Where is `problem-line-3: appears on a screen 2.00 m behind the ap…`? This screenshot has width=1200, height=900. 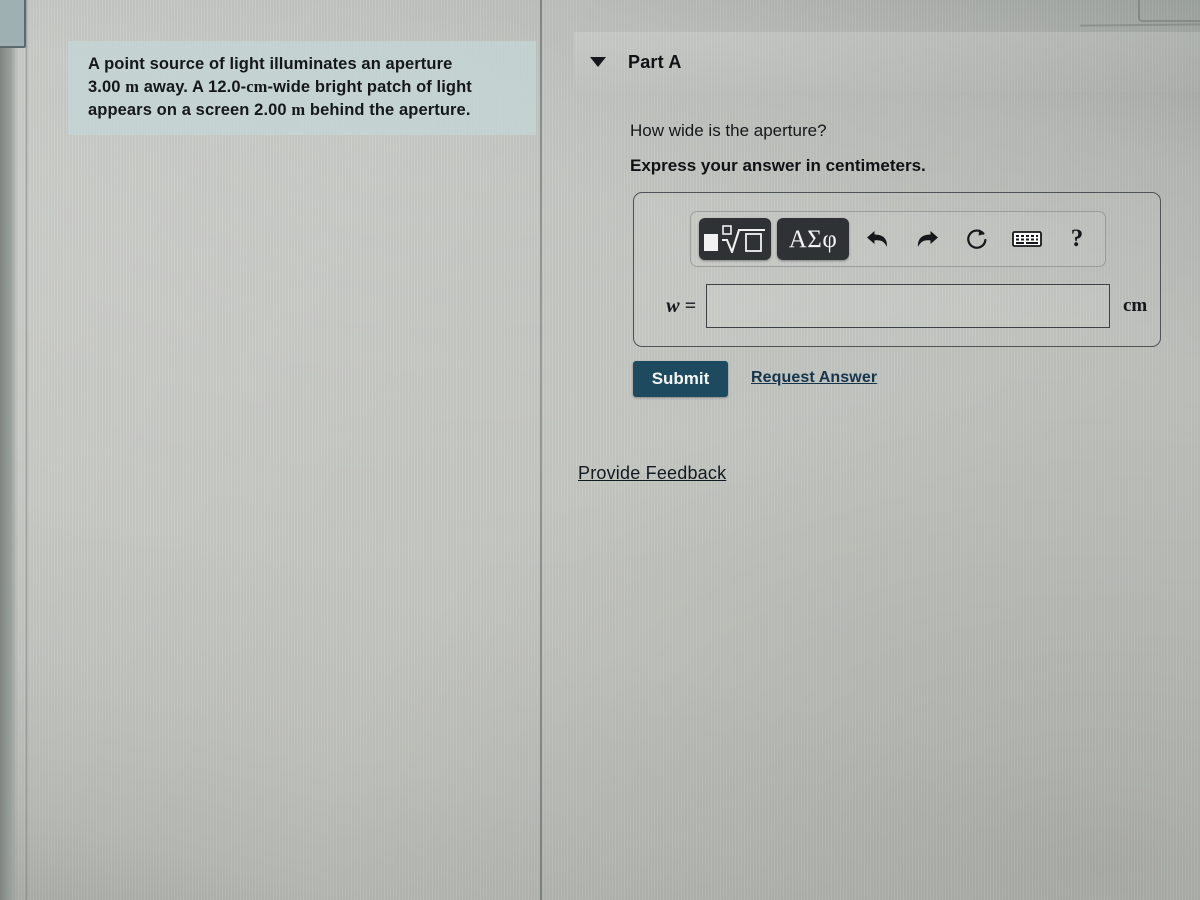
problem-line-3: appears on a screen 2.00 m behind the ap… is located at coordinates (279, 109).